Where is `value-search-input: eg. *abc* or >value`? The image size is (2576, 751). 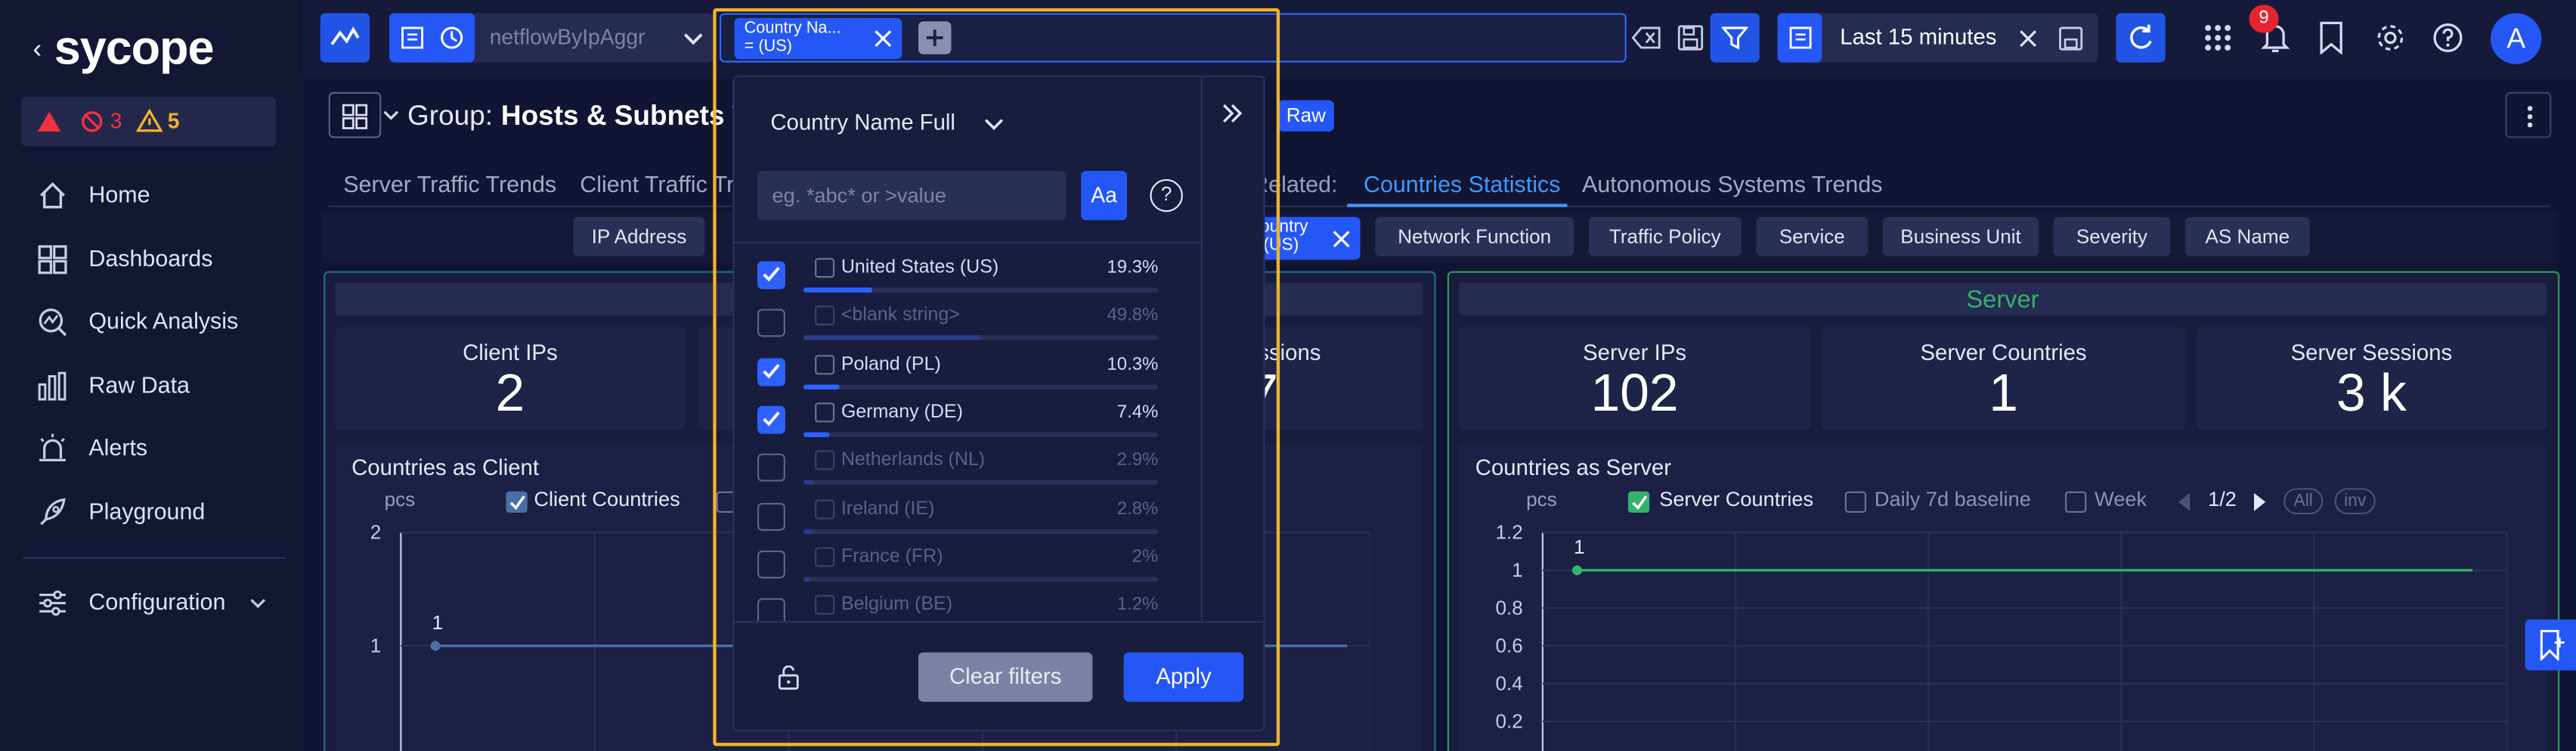 value-search-input: eg. *abc* or >value is located at coordinates (912, 195).